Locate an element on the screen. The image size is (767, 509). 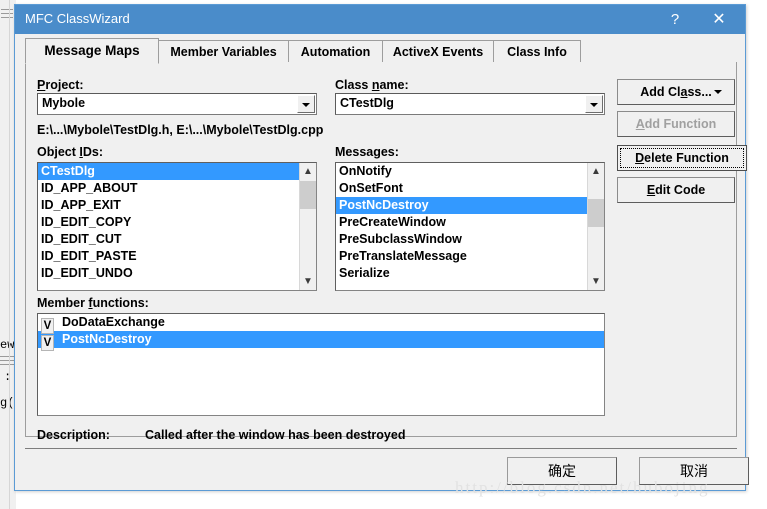
dialog-titlebar: MFC ClassWizard ? ✕ is located at coordinates (380, 19).